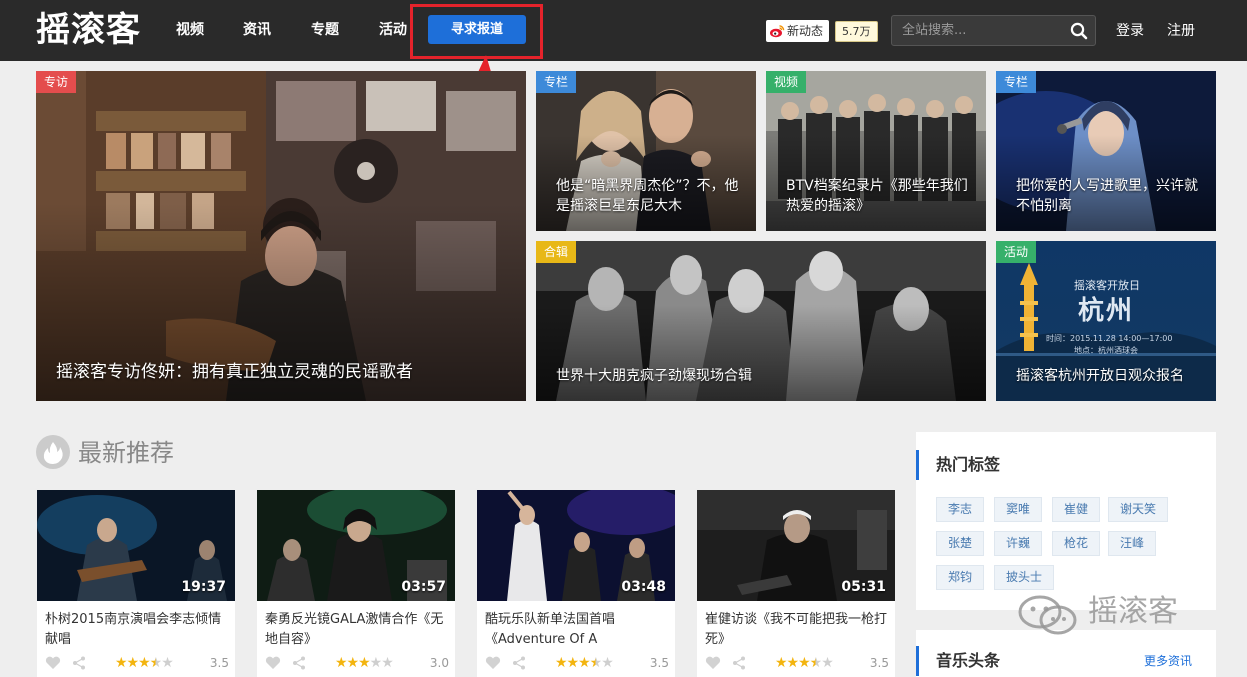 The width and height of the screenshot is (1247, 677). I want to click on hero-tile-4-shade, so click(761, 353).